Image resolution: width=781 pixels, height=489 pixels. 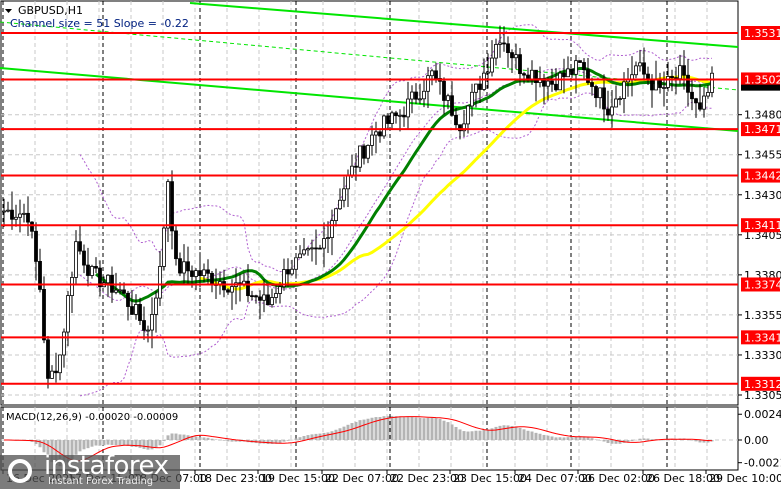 What do you see at coordinates (50, 10) in the screenshot?
I see `symbol-label: GBPUSD,H1` at bounding box center [50, 10].